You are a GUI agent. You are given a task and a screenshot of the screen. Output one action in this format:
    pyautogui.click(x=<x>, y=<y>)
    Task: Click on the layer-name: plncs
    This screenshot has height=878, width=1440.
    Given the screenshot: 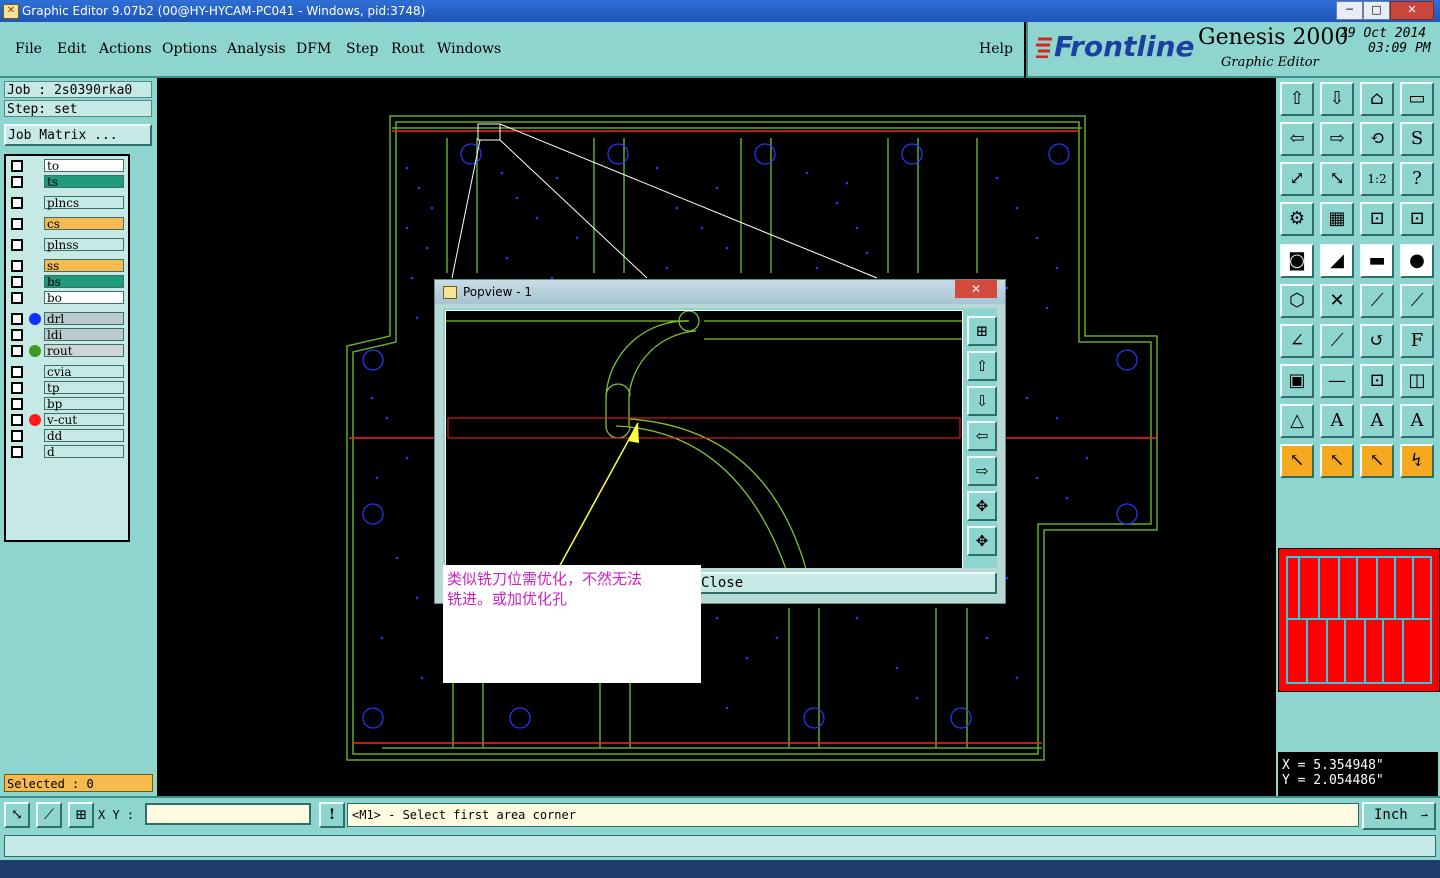 What is the action you would take?
    pyautogui.click(x=84, y=203)
    